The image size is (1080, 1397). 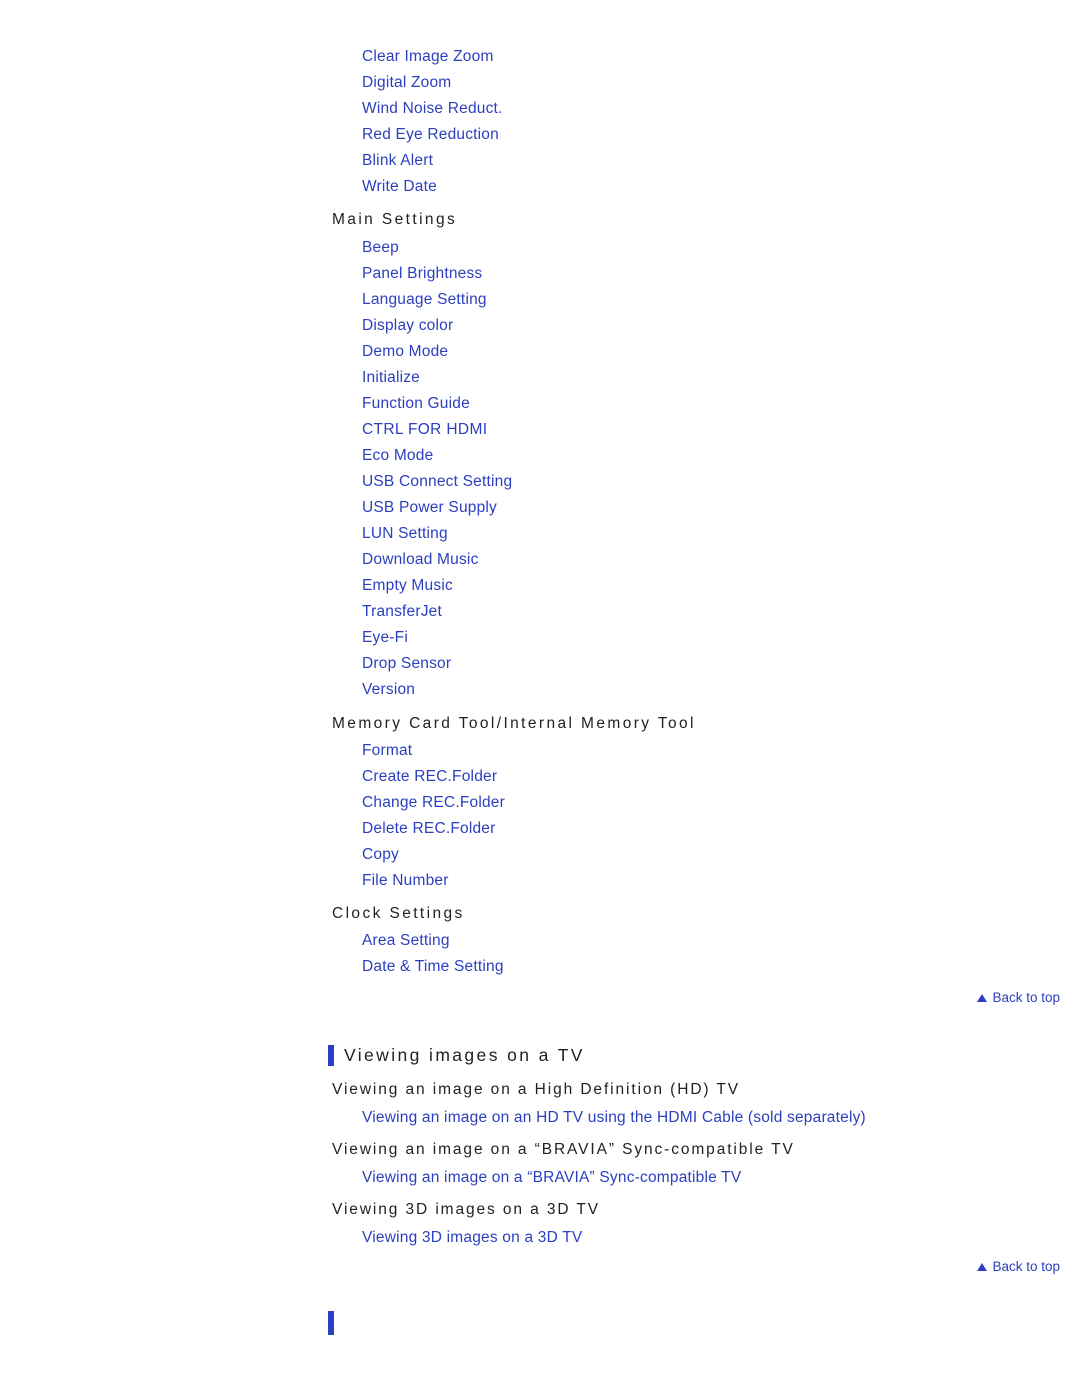 What do you see at coordinates (406, 941) in the screenshot?
I see `link-area-setting: Area Setting` at bounding box center [406, 941].